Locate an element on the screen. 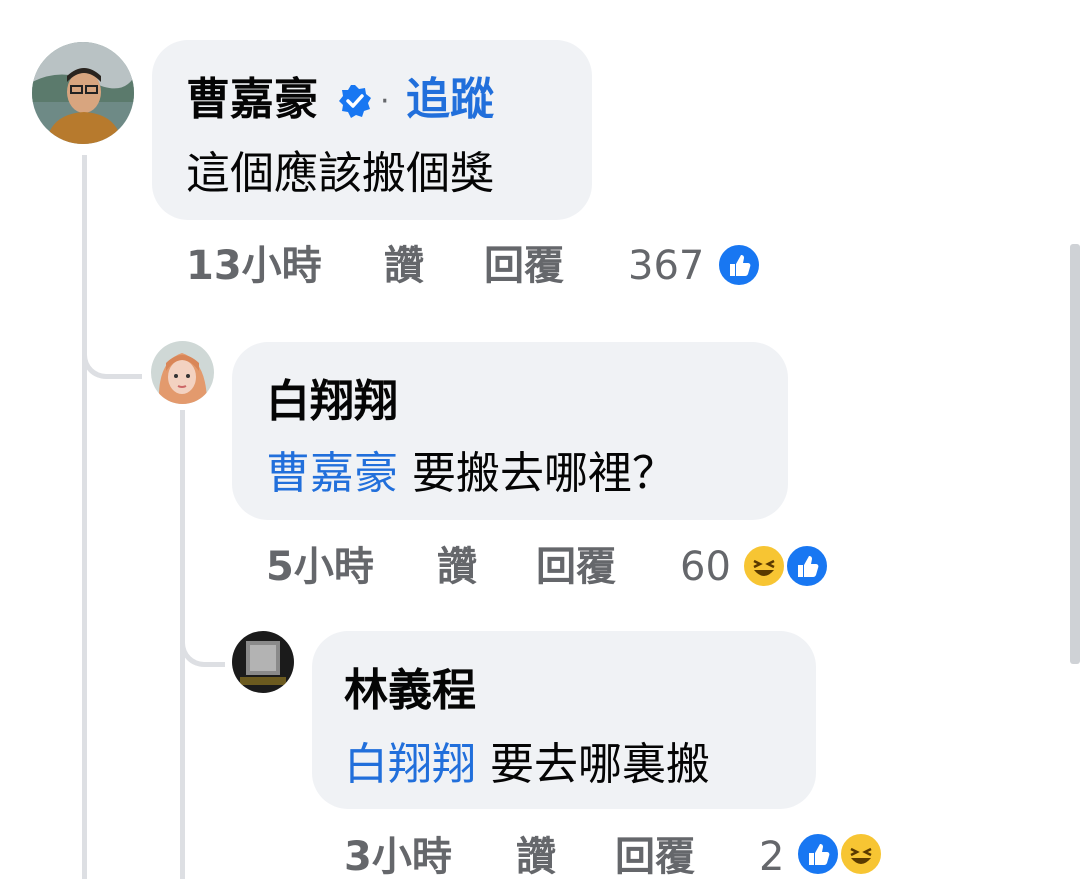  scrollbar is located at coordinates (1075, 454).